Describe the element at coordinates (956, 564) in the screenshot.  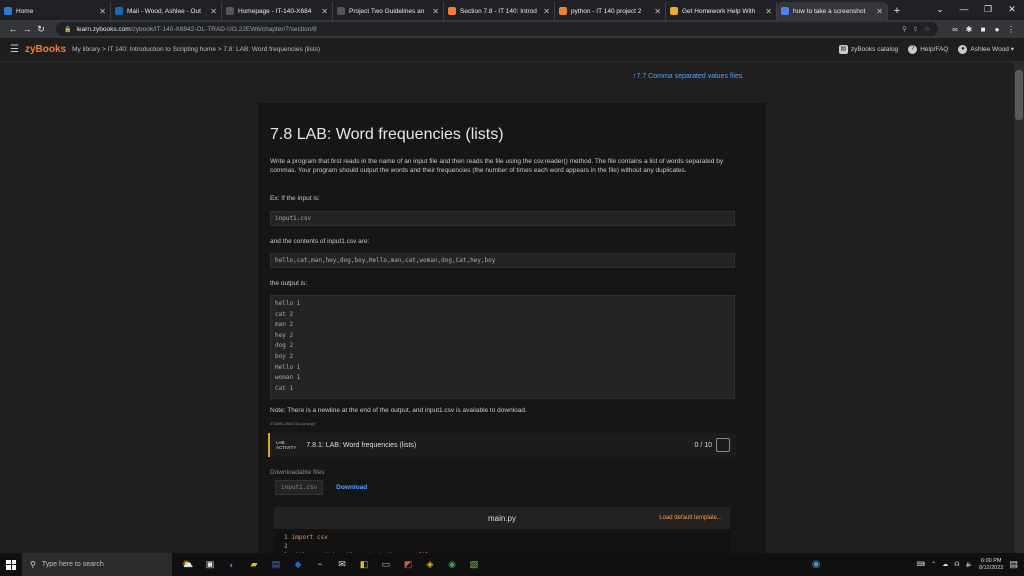
I see `network-icon: ☊` at that location.